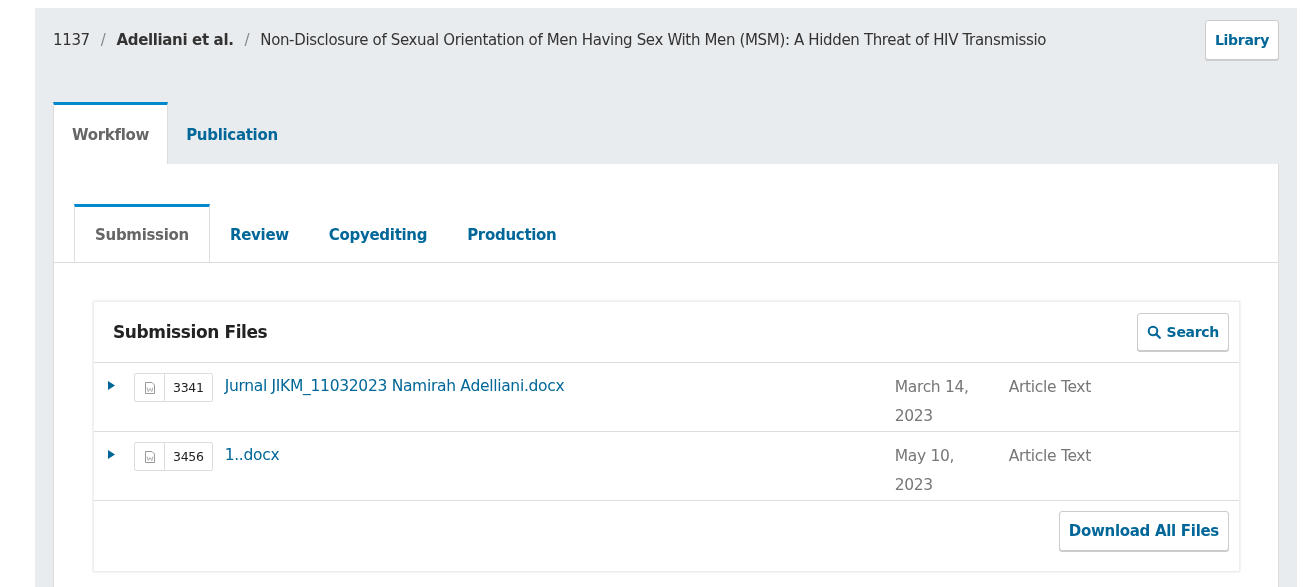 This screenshot has width=1306, height=587. Describe the element at coordinates (1241, 40) in the screenshot. I see `library-button: Library` at that location.